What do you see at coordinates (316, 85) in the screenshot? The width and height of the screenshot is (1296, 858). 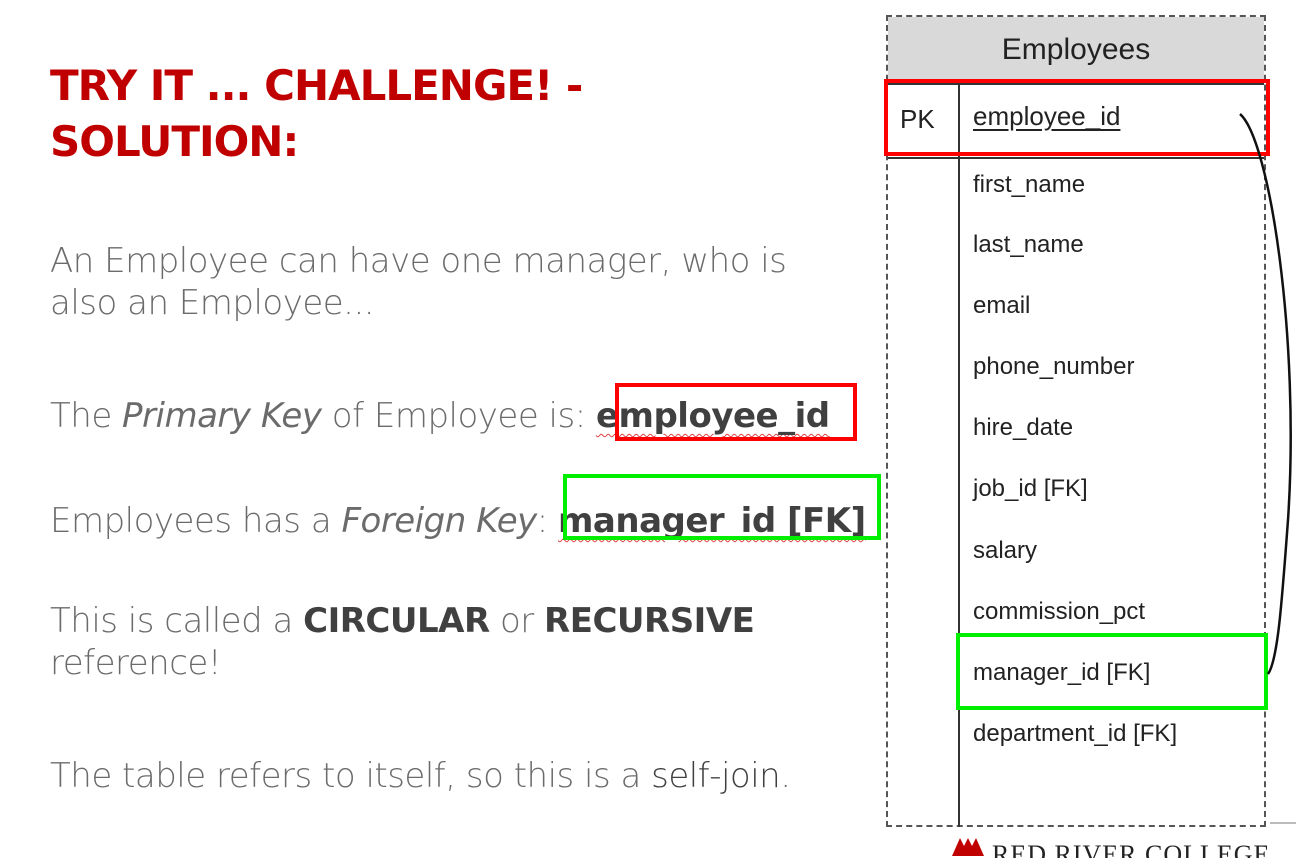 I see `title-line-1: TRY IT ... CHALLENGE! -` at bounding box center [316, 85].